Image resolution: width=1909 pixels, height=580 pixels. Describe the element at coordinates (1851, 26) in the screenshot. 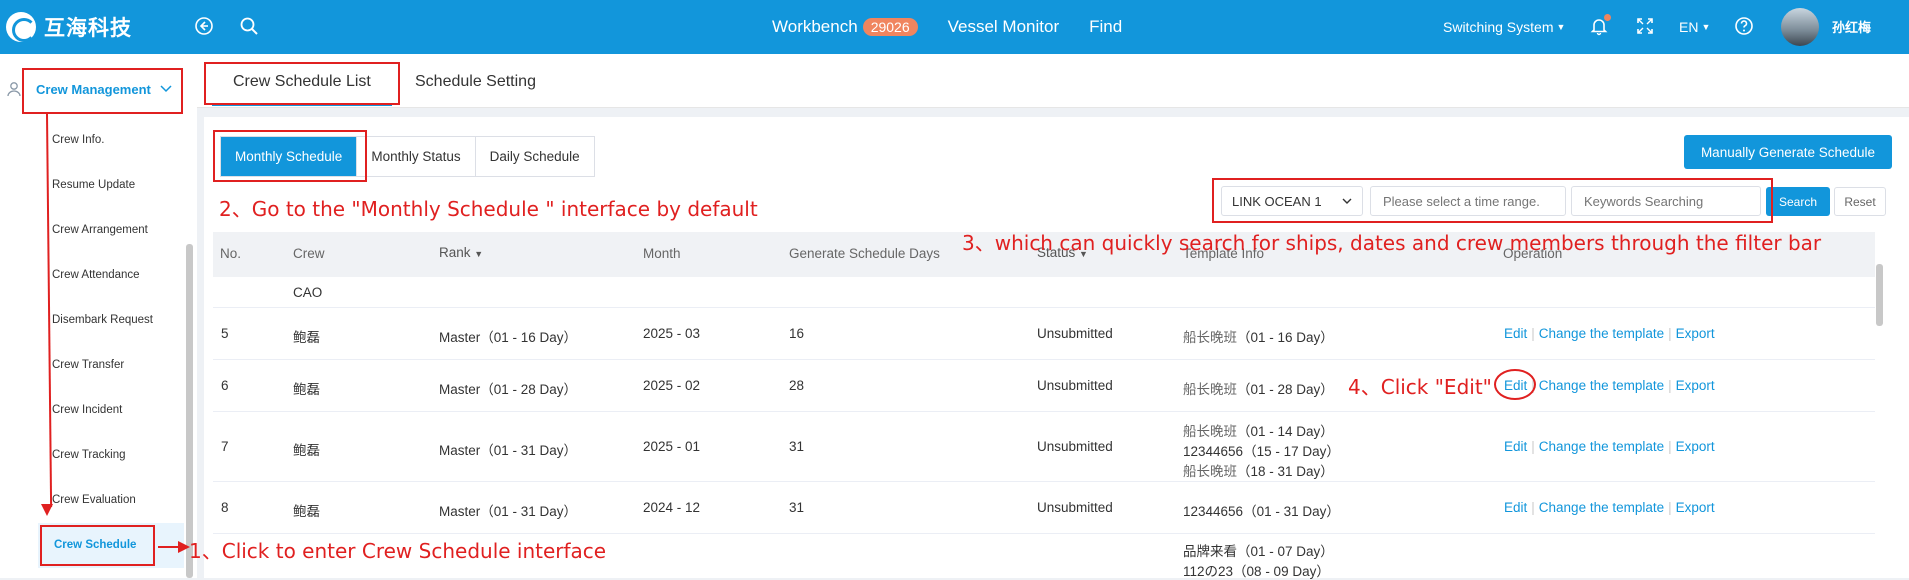

I see `username: 孙红梅` at that location.